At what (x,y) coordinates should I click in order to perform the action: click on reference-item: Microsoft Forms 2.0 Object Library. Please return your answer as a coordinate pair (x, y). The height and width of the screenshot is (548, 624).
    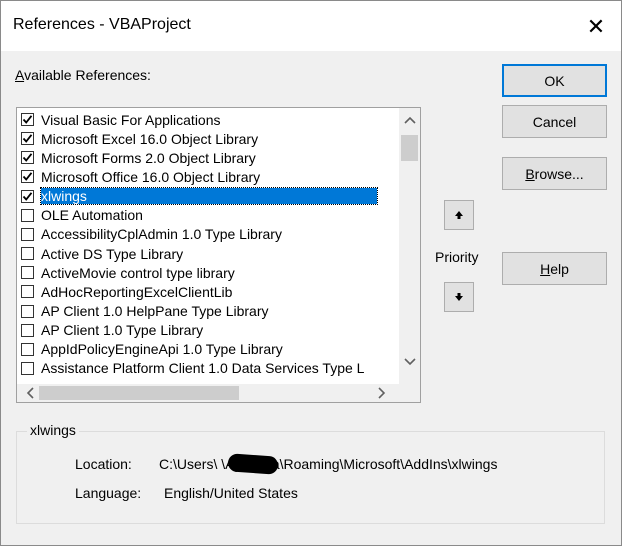
    Looking at the image, I should click on (138, 157).